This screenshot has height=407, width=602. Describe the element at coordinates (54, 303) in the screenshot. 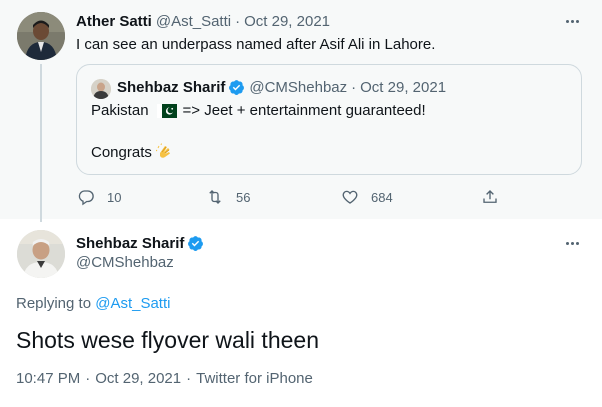

I see `replying-to-label: Replying to` at that location.